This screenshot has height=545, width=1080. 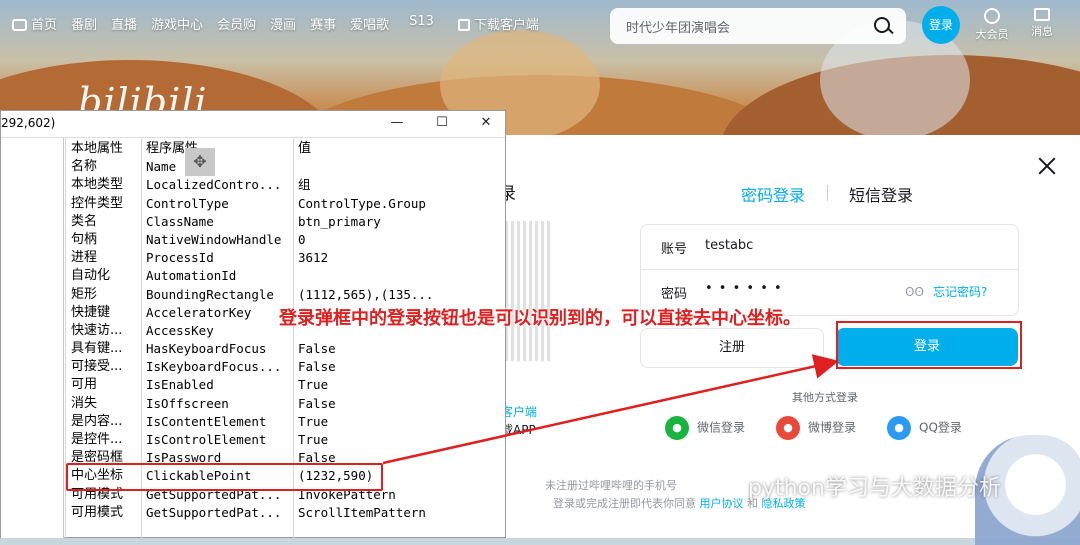 What do you see at coordinates (84, 403) in the screenshot?
I see `cell-local: 消失` at bounding box center [84, 403].